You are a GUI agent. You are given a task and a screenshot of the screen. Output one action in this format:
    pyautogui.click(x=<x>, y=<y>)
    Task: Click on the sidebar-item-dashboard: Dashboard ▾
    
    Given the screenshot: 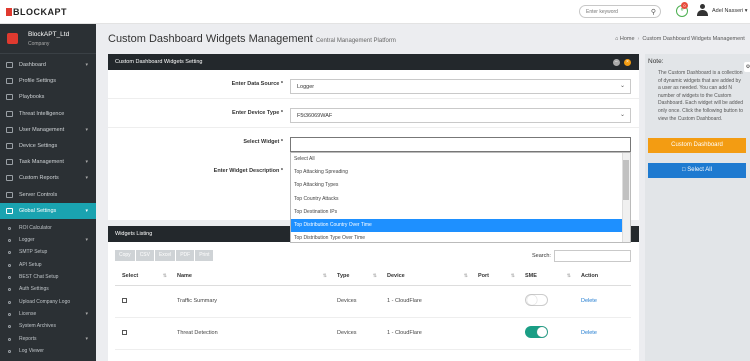 What is the action you would take?
    pyautogui.click(x=48, y=65)
    